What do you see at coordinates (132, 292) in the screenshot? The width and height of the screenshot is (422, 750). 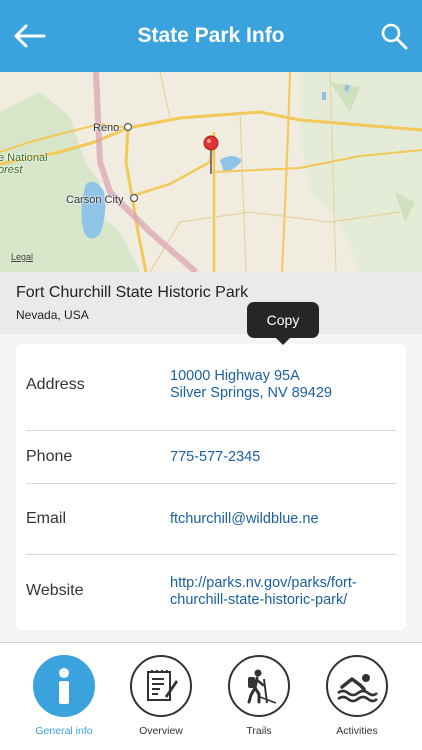 I see `park-name: Fort Churchill State Historic Park` at bounding box center [132, 292].